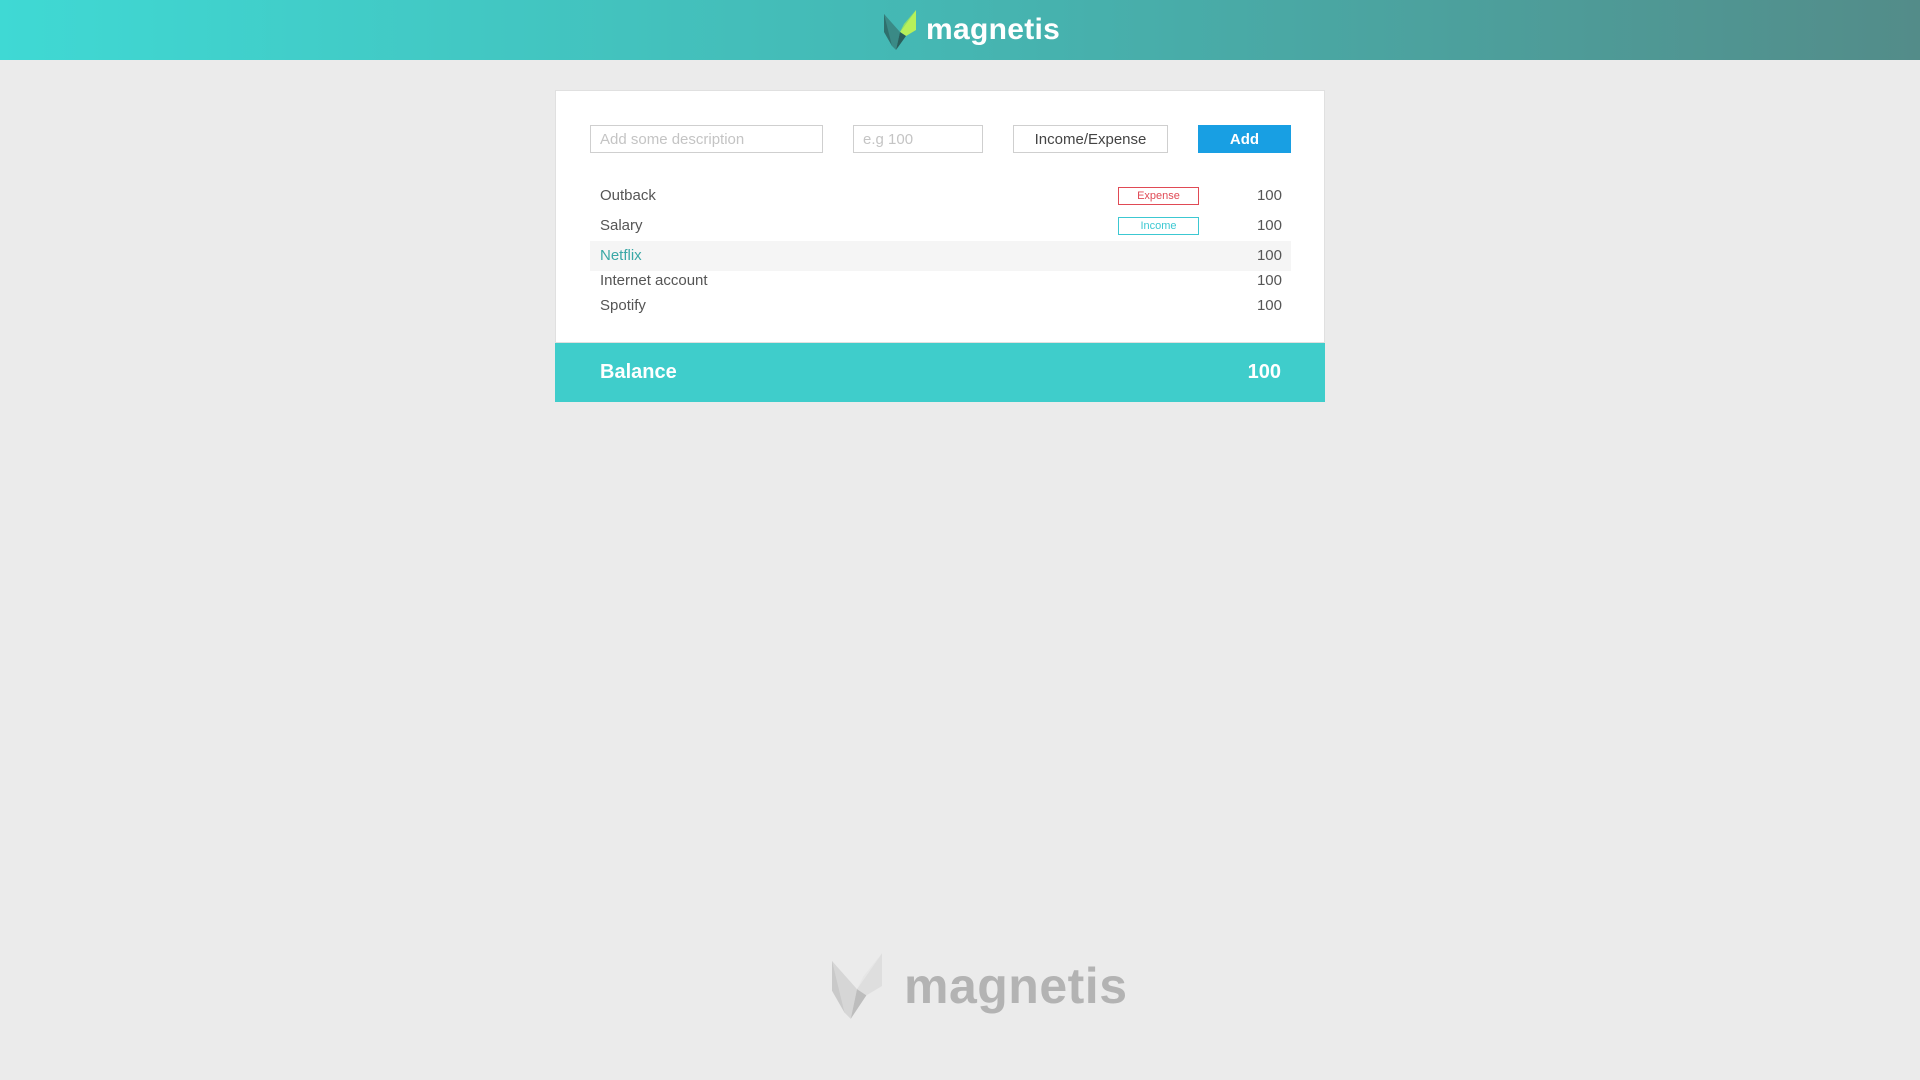 This screenshot has width=1920, height=1080. I want to click on footer-brand-name: magnetis, so click(1016, 986).